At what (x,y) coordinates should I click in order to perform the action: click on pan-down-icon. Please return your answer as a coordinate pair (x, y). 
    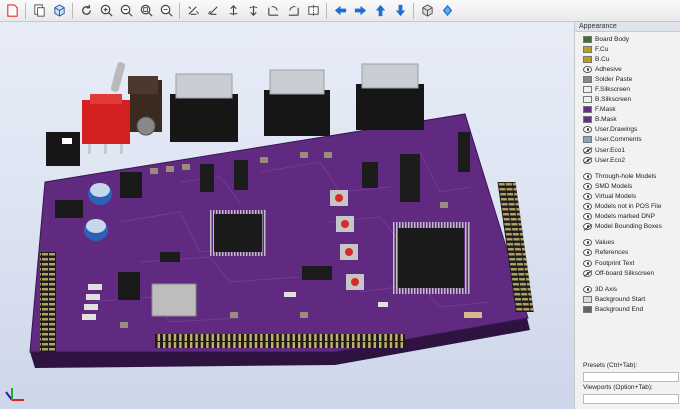
    Looking at the image, I should click on (400, 10).